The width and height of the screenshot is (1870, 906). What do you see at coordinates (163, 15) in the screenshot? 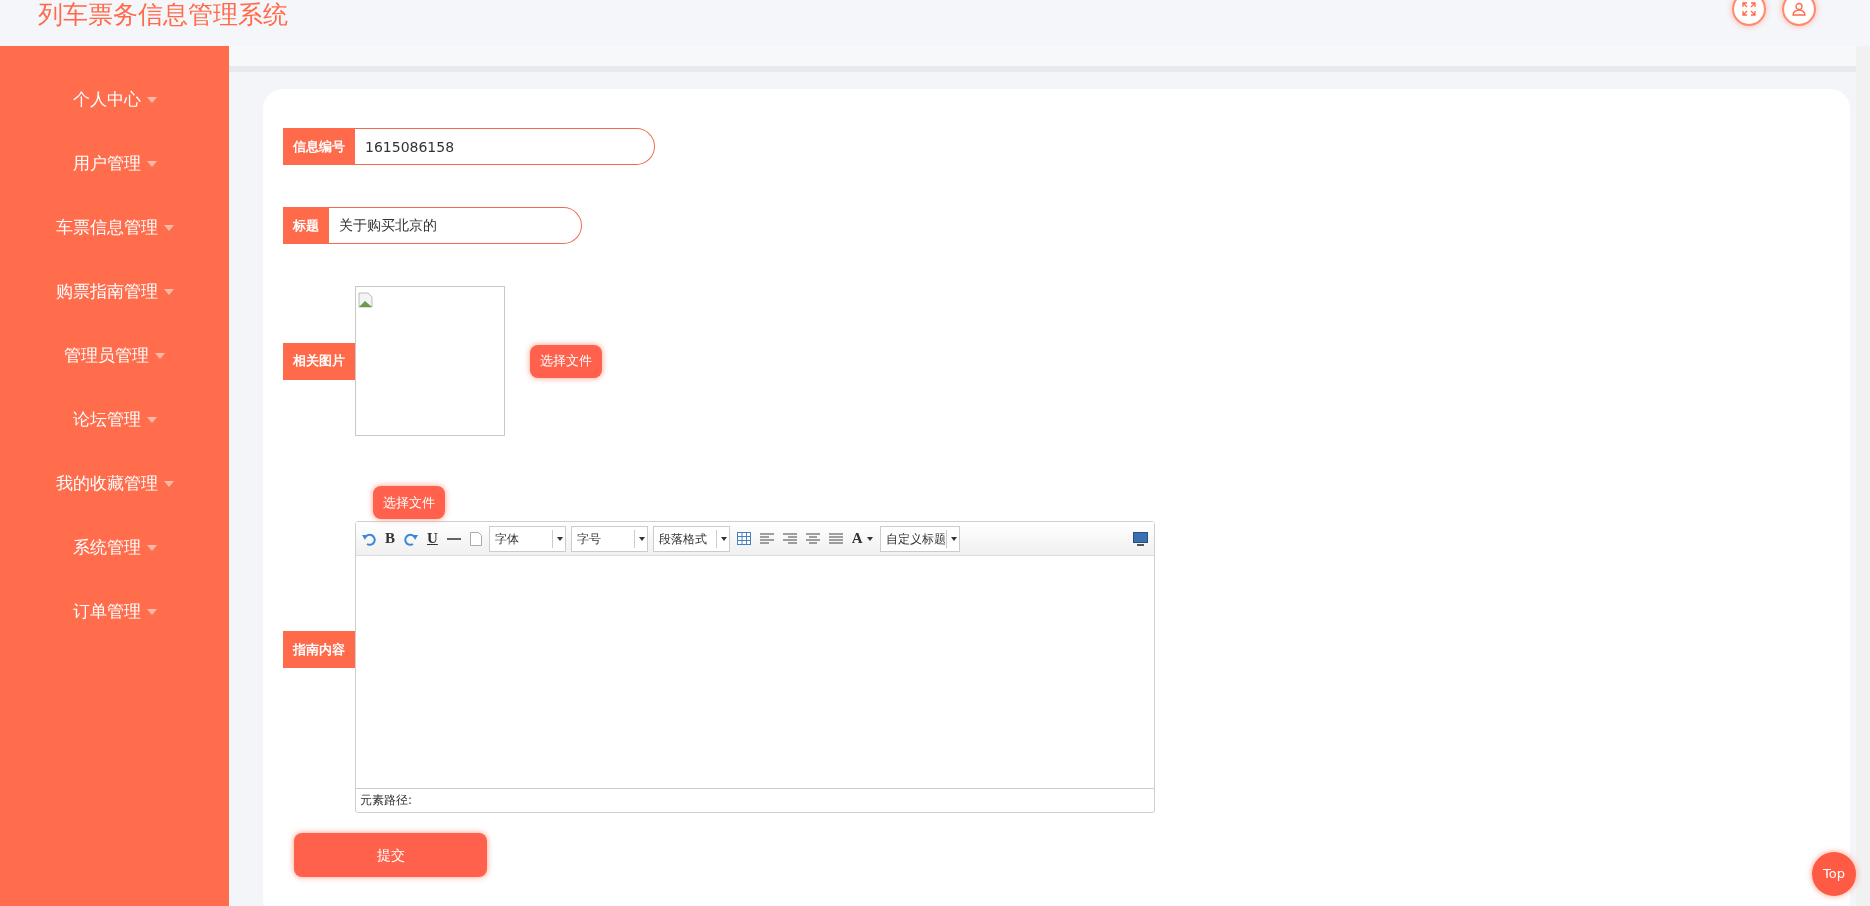
I see `app-title: 列车票务信息管理系统` at bounding box center [163, 15].